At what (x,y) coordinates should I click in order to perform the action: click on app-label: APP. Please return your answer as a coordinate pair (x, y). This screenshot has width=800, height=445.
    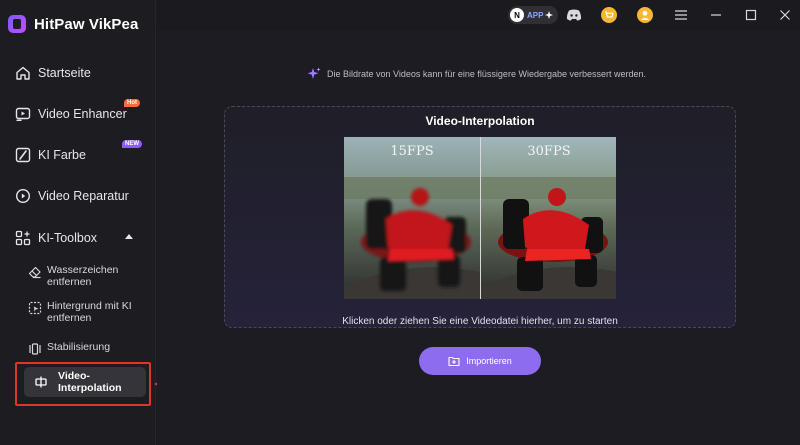
    Looking at the image, I should click on (535, 15).